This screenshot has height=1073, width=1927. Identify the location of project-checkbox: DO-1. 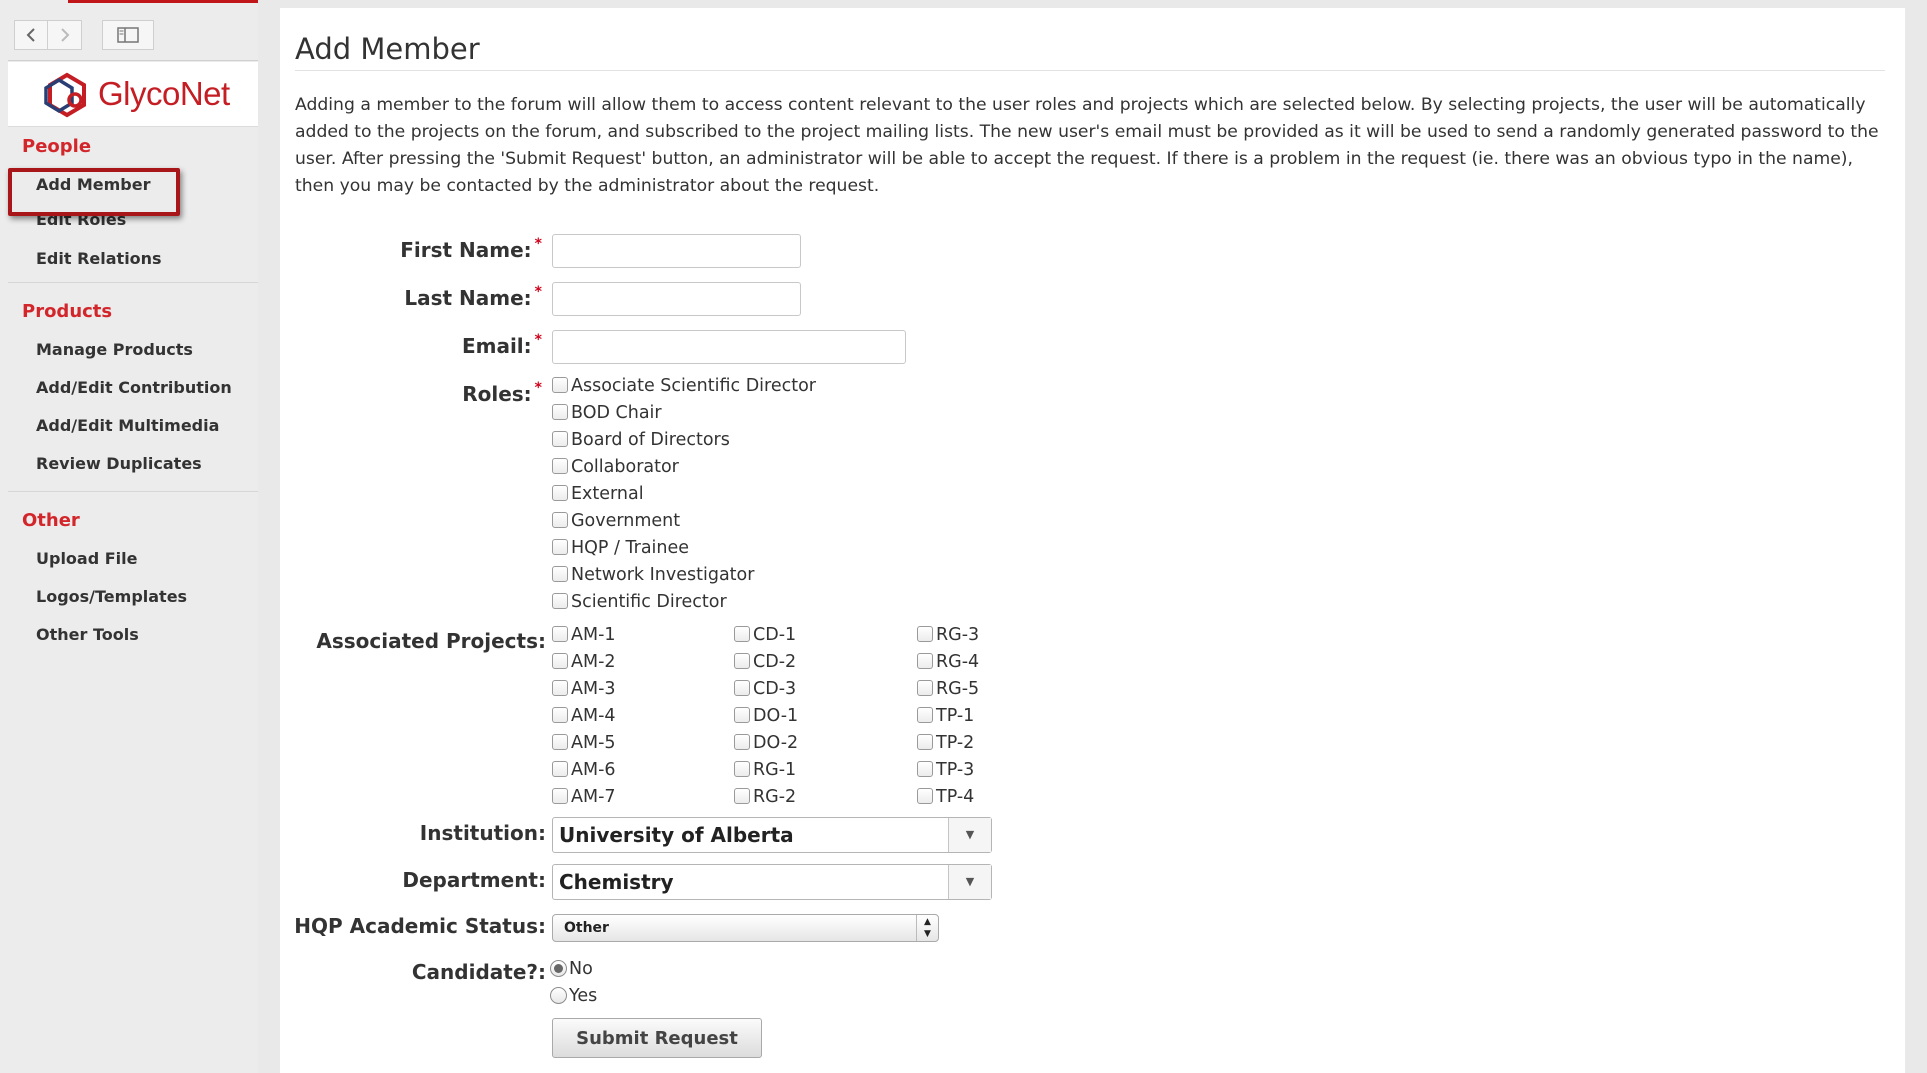
(766, 716).